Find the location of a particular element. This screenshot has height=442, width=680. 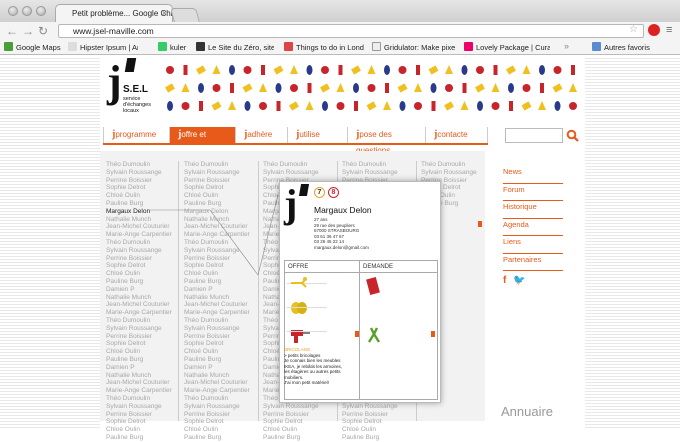

bookmark-item: Things to do in Londo is located at coordinates (324, 47).